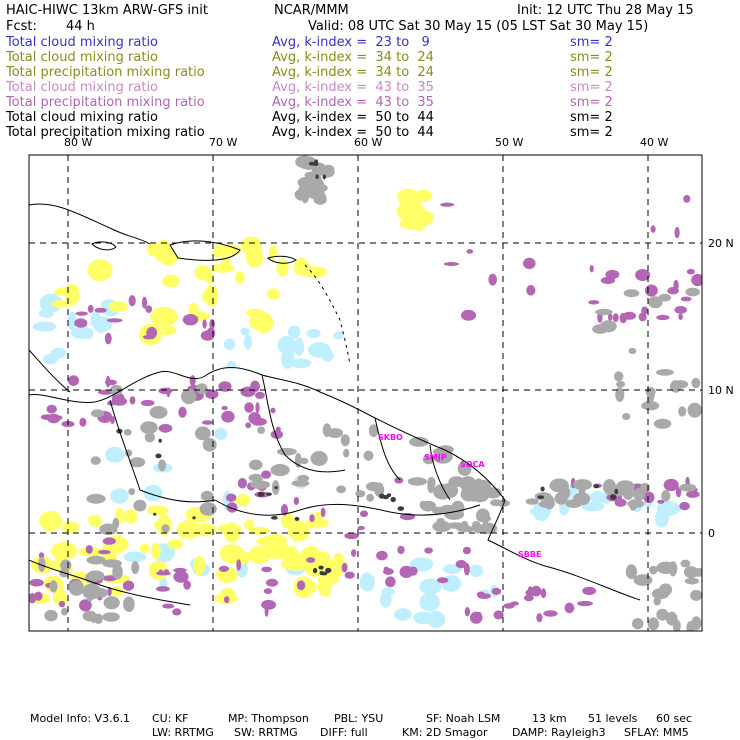 The image size is (740, 740). I want to click on footer-resolution: 13 km, so click(549, 718).